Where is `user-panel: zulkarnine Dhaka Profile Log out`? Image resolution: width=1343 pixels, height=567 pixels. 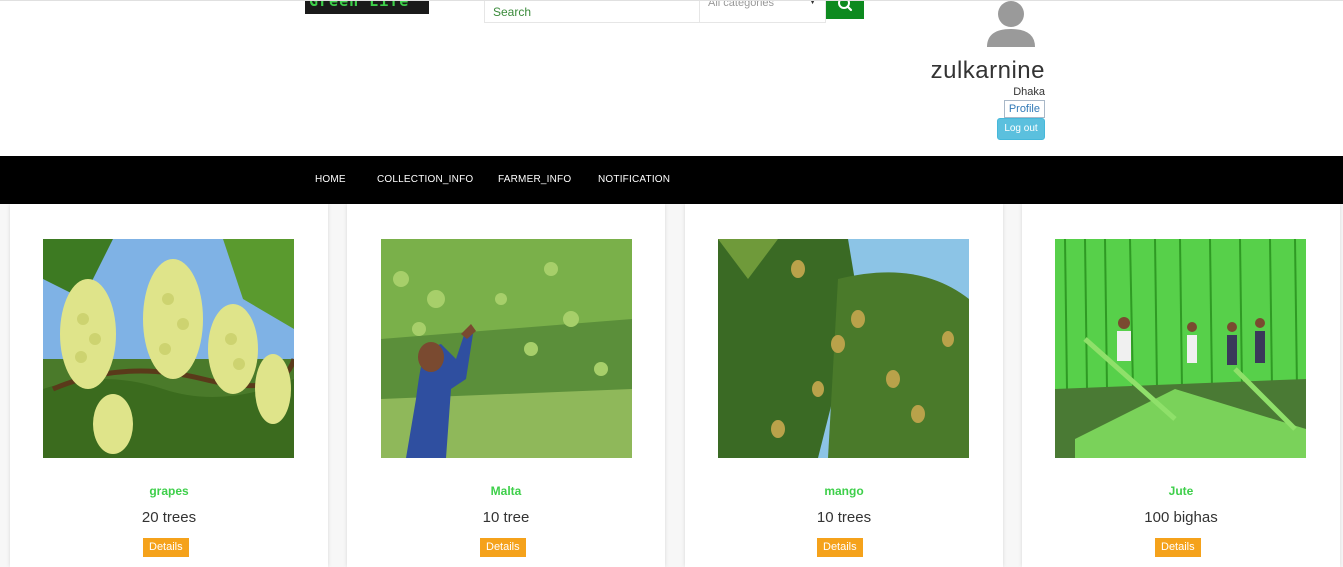
user-panel: zulkarnine Dhaka Profile Log out is located at coordinates (972, 79).